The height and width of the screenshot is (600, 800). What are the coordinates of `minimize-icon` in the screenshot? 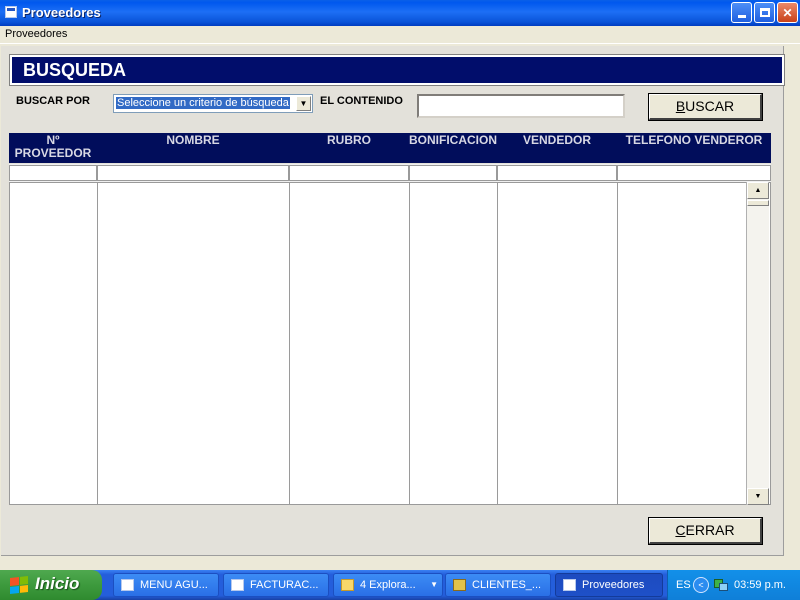 It's located at (741, 16).